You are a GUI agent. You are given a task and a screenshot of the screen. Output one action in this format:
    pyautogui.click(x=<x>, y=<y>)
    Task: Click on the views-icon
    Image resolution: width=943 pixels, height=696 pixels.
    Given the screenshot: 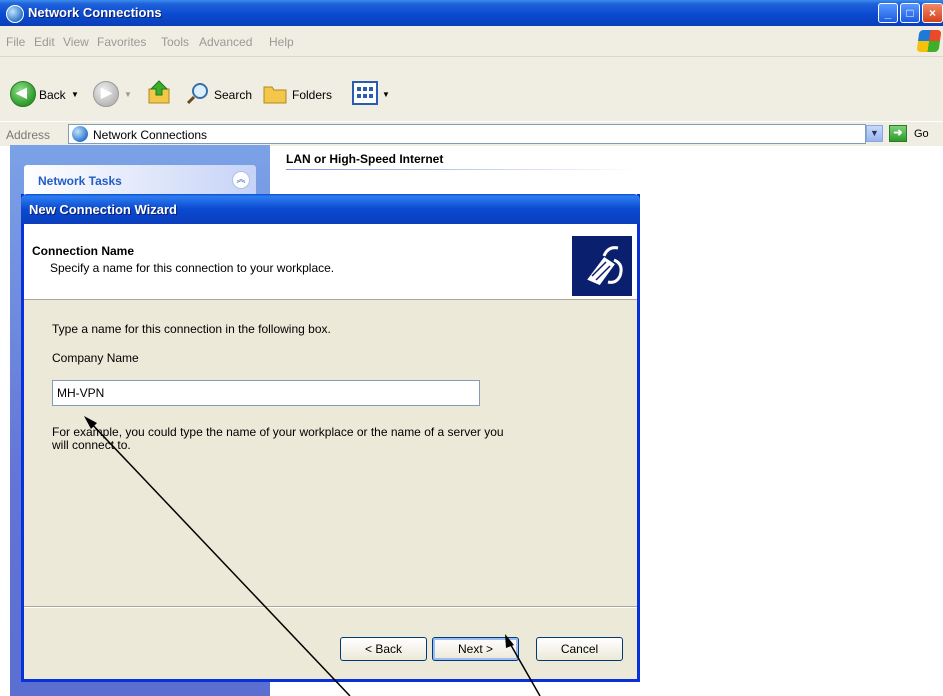 What is the action you would take?
    pyautogui.click(x=365, y=93)
    